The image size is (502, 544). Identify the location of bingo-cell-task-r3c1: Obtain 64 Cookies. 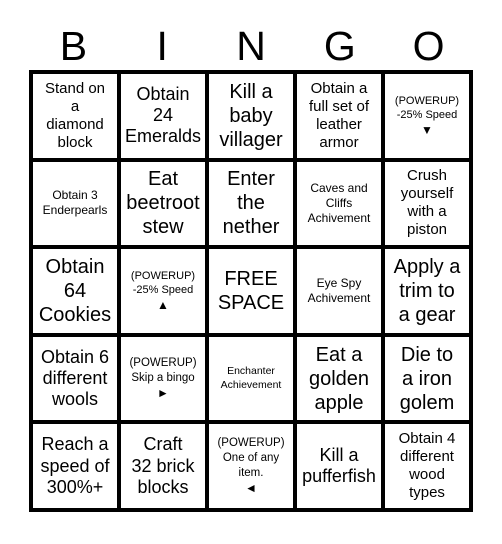
(75, 291).